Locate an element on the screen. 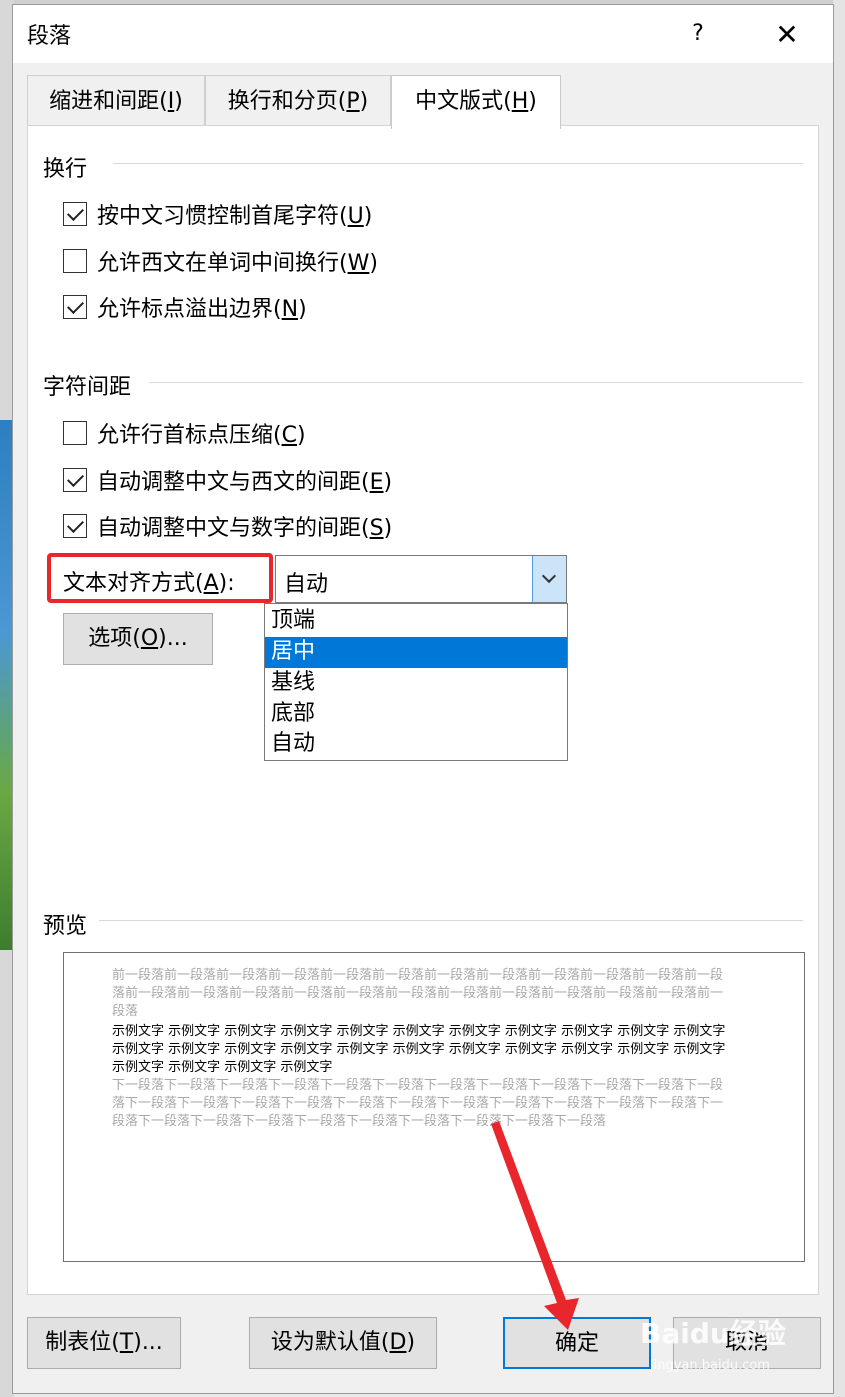 The height and width of the screenshot is (1397, 845). option-auto-space-asian-number: 自动调整中文与数字的间距(S) is located at coordinates (227, 526).